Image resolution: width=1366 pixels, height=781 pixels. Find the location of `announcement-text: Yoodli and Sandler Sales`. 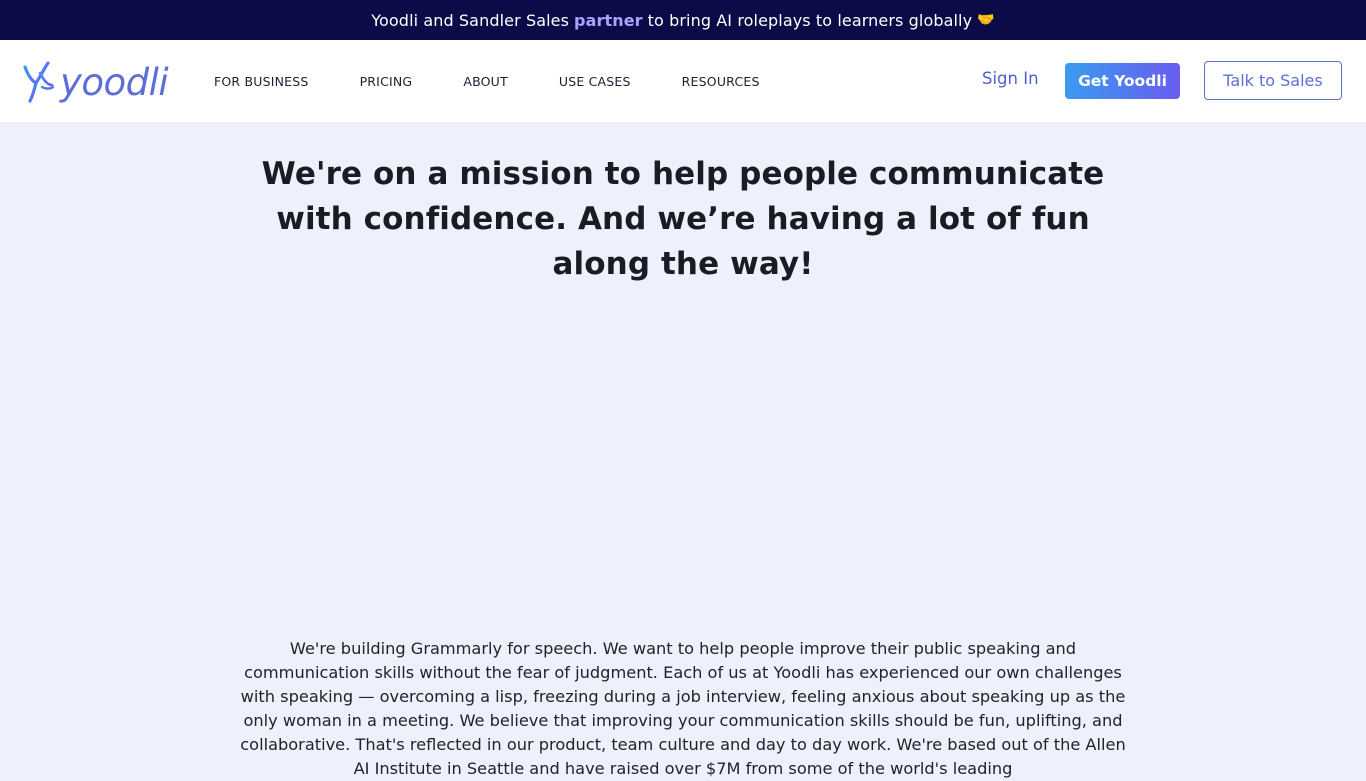

announcement-text: Yoodli and Sandler Sales is located at coordinates (470, 20).